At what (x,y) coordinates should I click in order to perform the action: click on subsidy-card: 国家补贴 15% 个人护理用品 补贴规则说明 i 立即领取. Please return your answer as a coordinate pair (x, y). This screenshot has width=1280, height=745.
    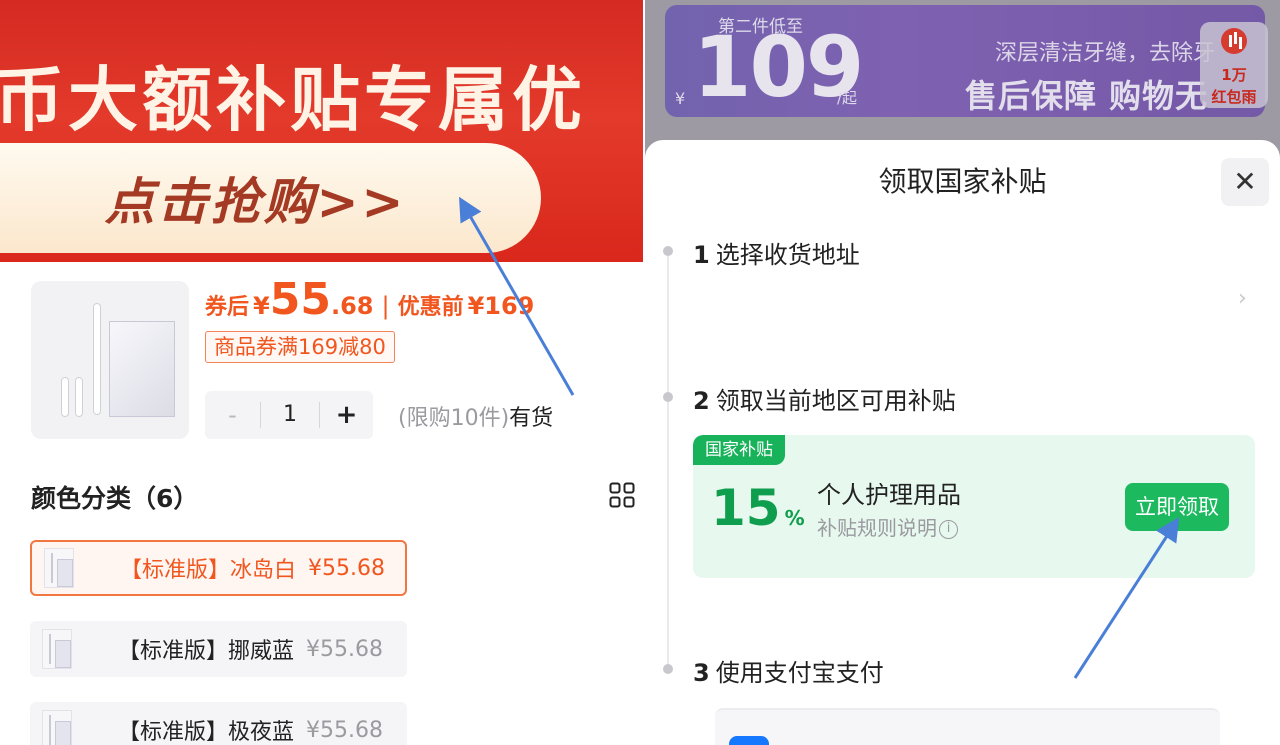
    Looking at the image, I should click on (974, 506).